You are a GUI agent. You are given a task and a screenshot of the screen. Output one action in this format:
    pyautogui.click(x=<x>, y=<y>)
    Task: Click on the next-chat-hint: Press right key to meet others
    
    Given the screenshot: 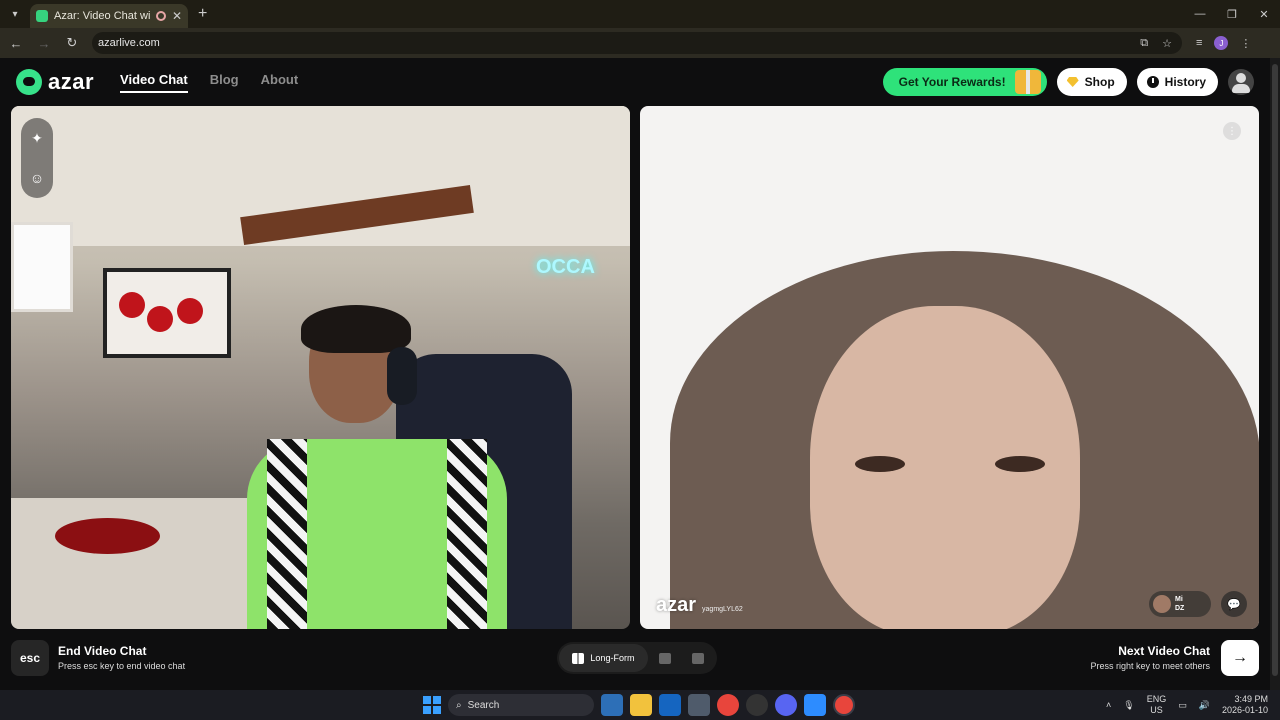 What is the action you would take?
    pyautogui.click(x=1150, y=666)
    